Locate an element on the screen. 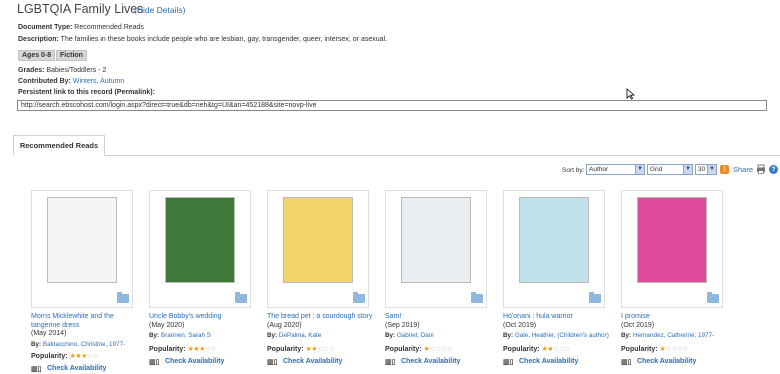 Image resolution: width=780 pixels, height=374 pixels. book-title-link: Sam! is located at coordinates (440, 317).